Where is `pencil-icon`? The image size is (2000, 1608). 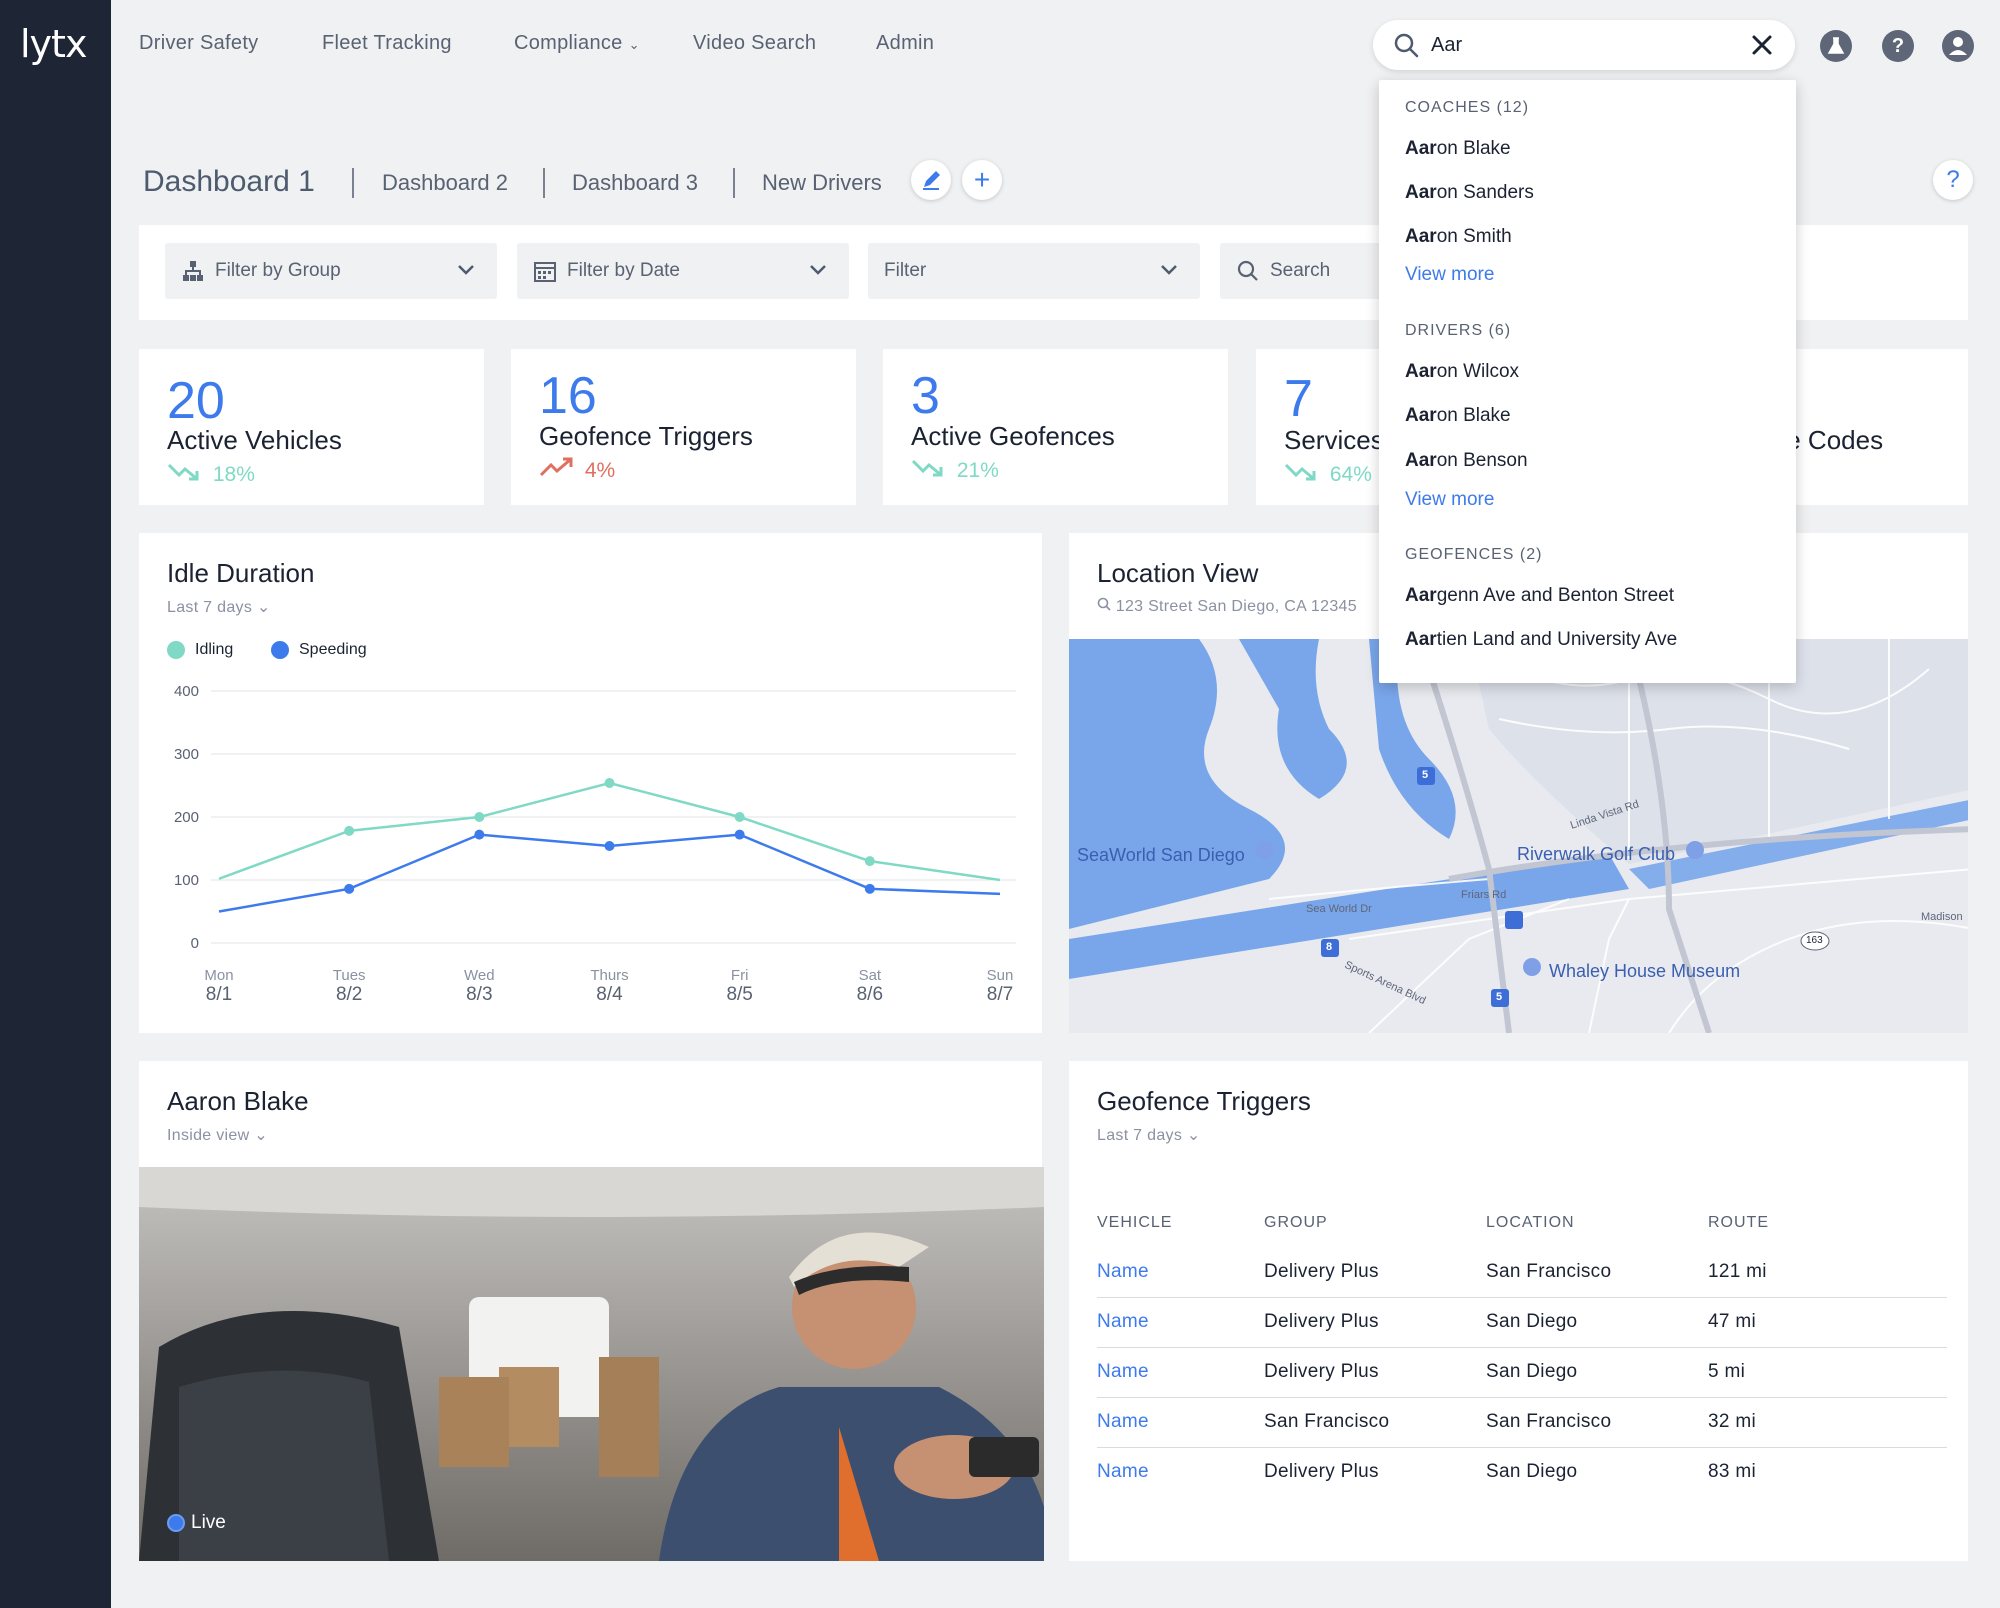
pencil-icon is located at coordinates (931, 180).